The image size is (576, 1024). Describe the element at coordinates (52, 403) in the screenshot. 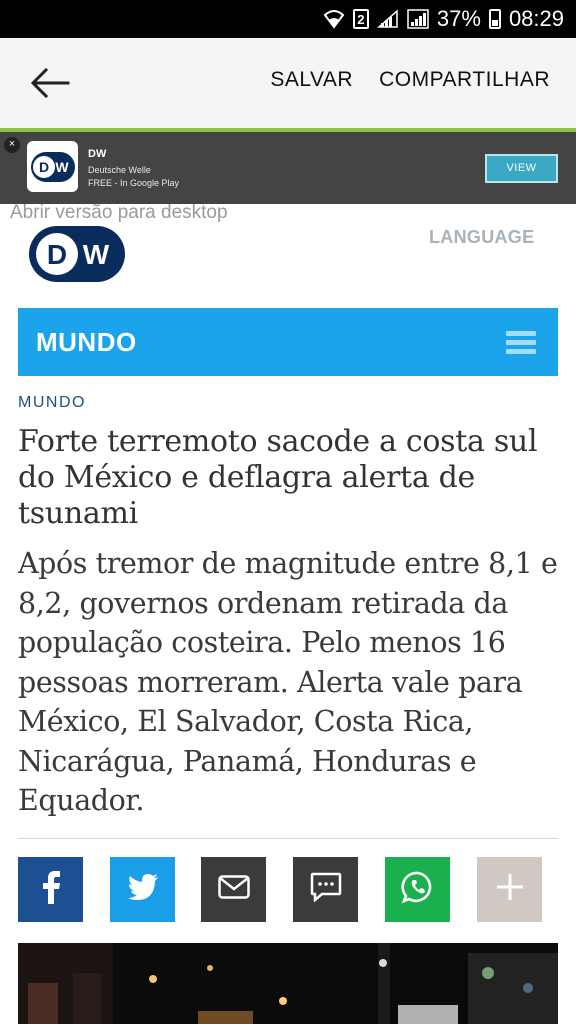

I see `article-kicker: MUNDO` at that location.